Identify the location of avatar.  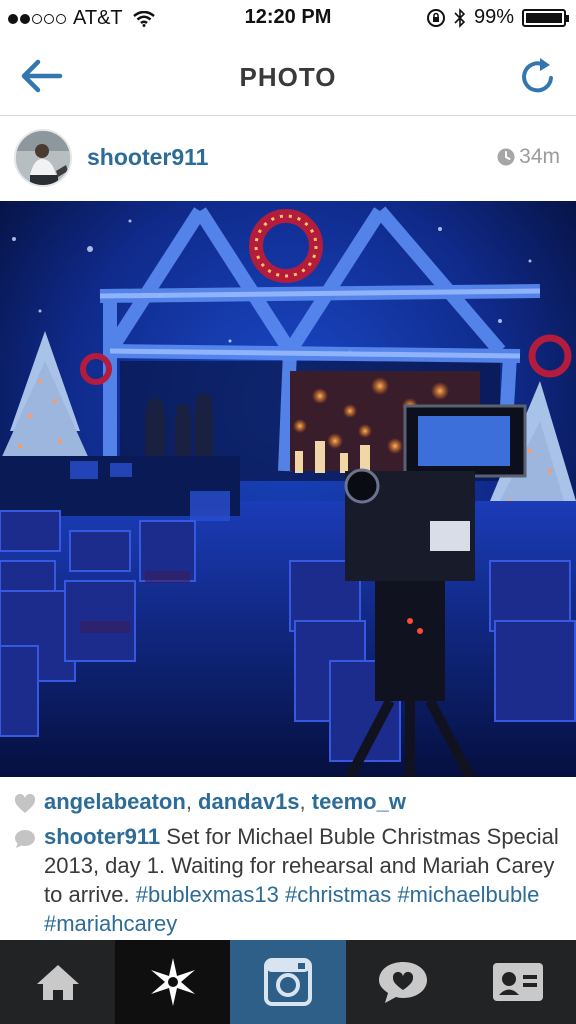
(43, 158).